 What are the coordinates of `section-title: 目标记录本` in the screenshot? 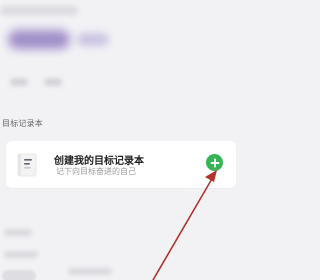 It's located at (22, 123).